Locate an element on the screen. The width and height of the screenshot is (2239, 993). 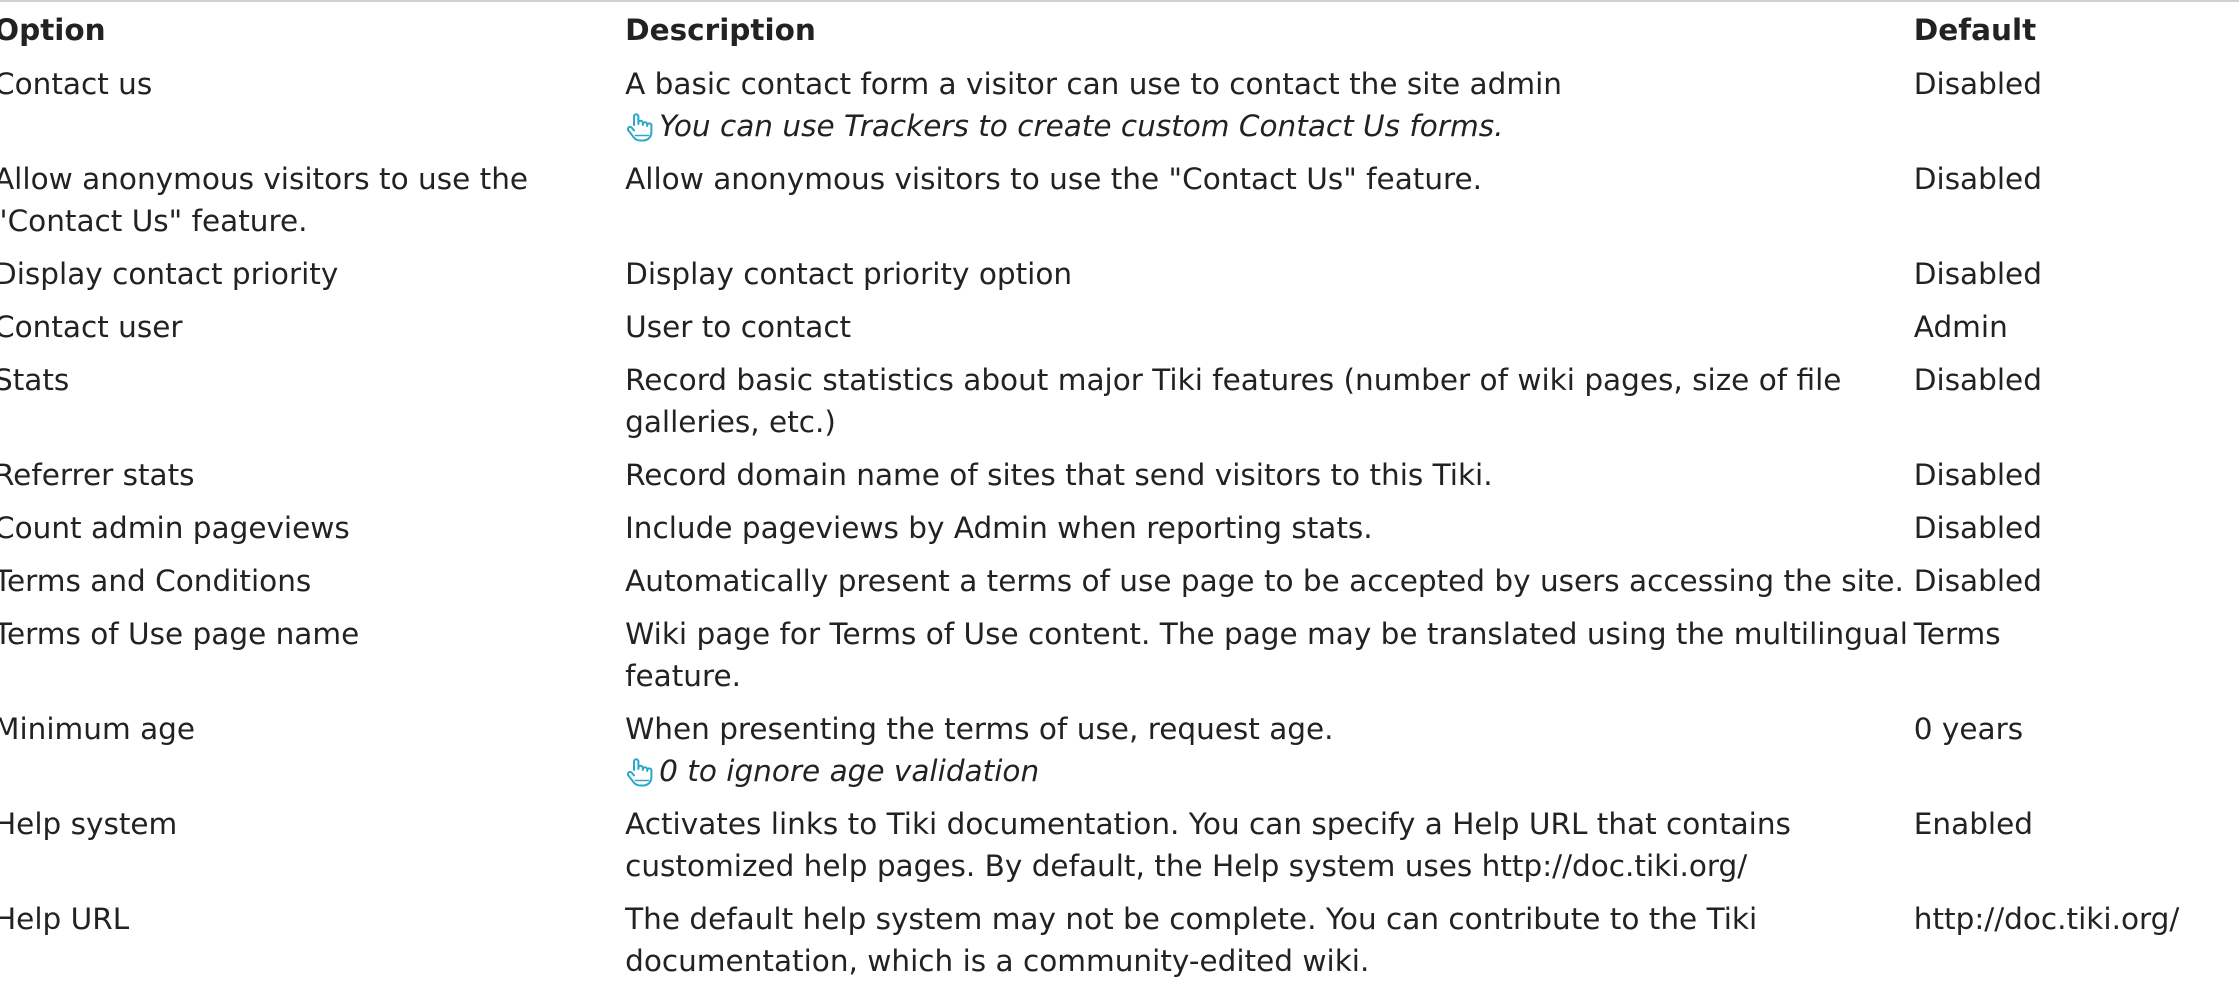
option-name: Contact us is located at coordinates (76, 84).